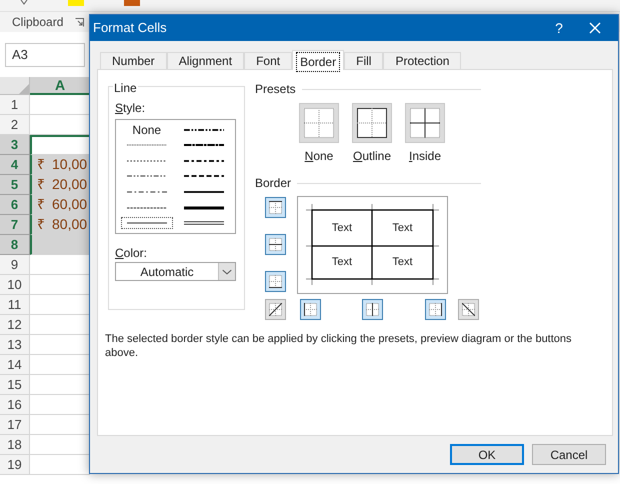 The image size is (620, 484). I want to click on cell-amount: 60,00, so click(70, 204).